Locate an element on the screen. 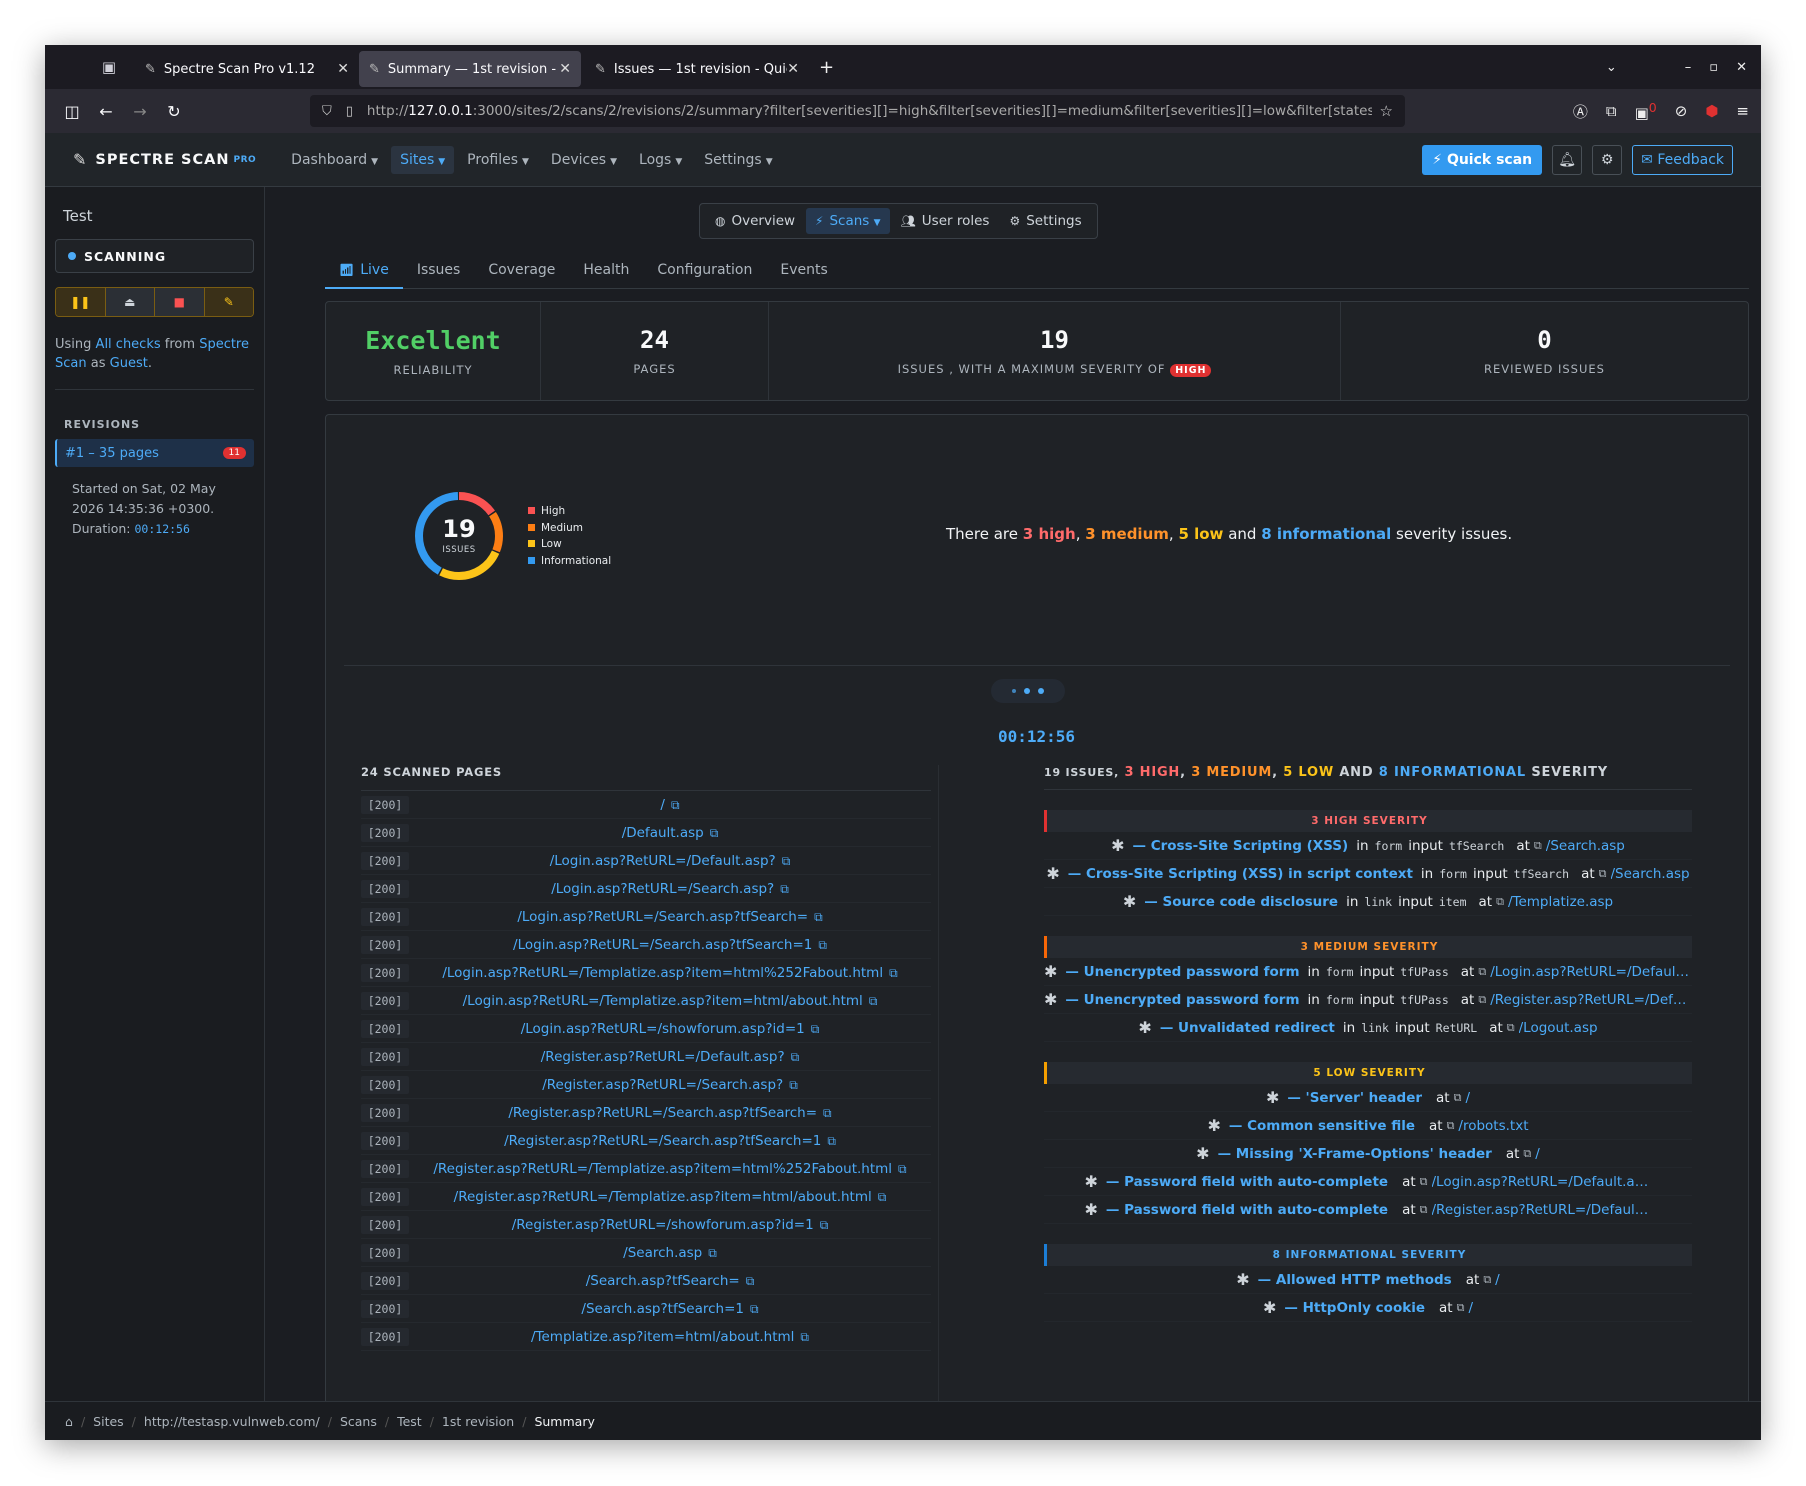  forward-icon: → is located at coordinates (140, 111).